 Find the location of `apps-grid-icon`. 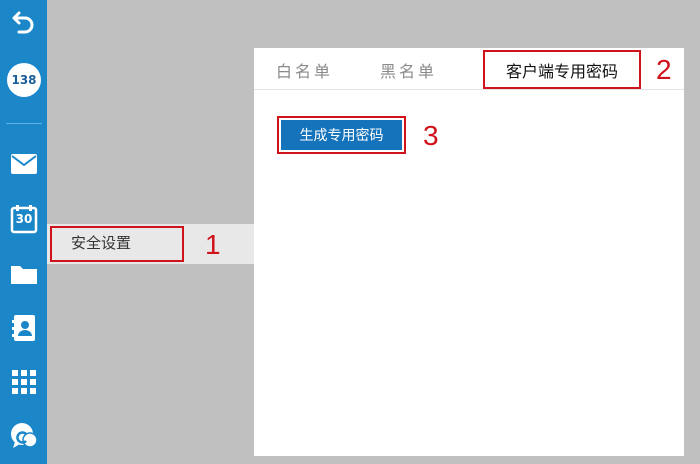

apps-grid-icon is located at coordinates (24, 382).